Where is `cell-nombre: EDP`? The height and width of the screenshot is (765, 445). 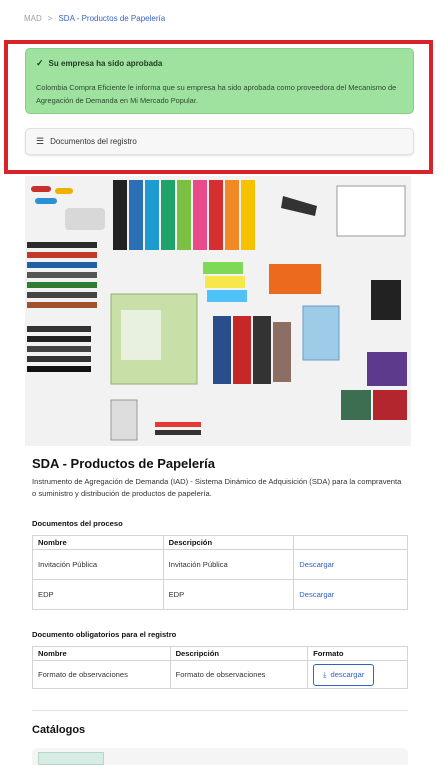
cell-nombre: EDP is located at coordinates (98, 594).